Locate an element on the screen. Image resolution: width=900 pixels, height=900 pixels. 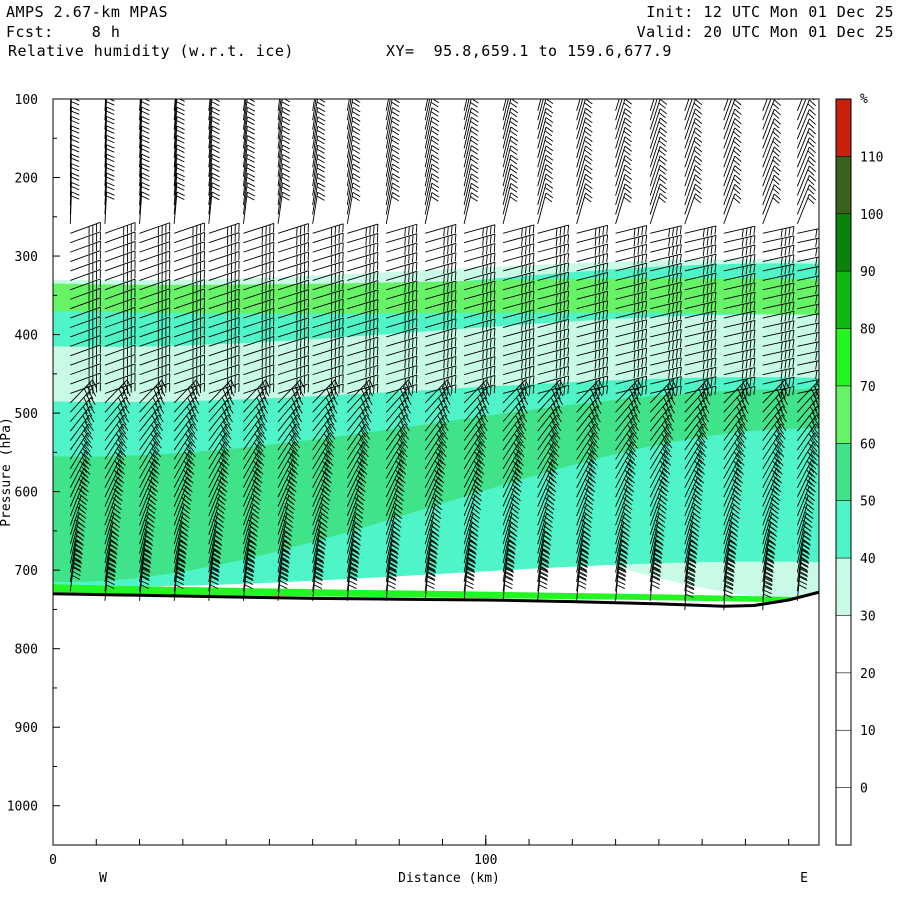
west-label: W is located at coordinates (103, 878).